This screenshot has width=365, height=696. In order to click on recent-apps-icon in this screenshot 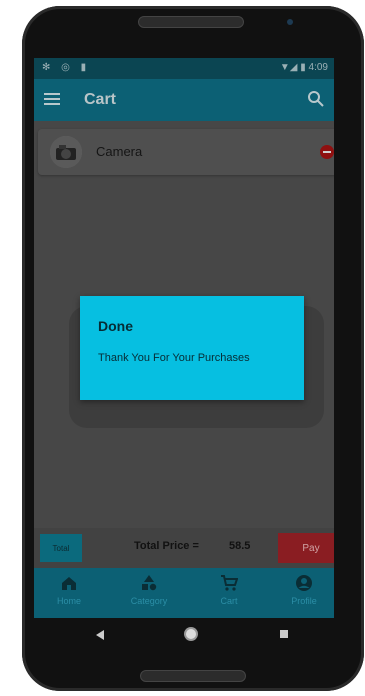, I will do `click(284, 634)`.